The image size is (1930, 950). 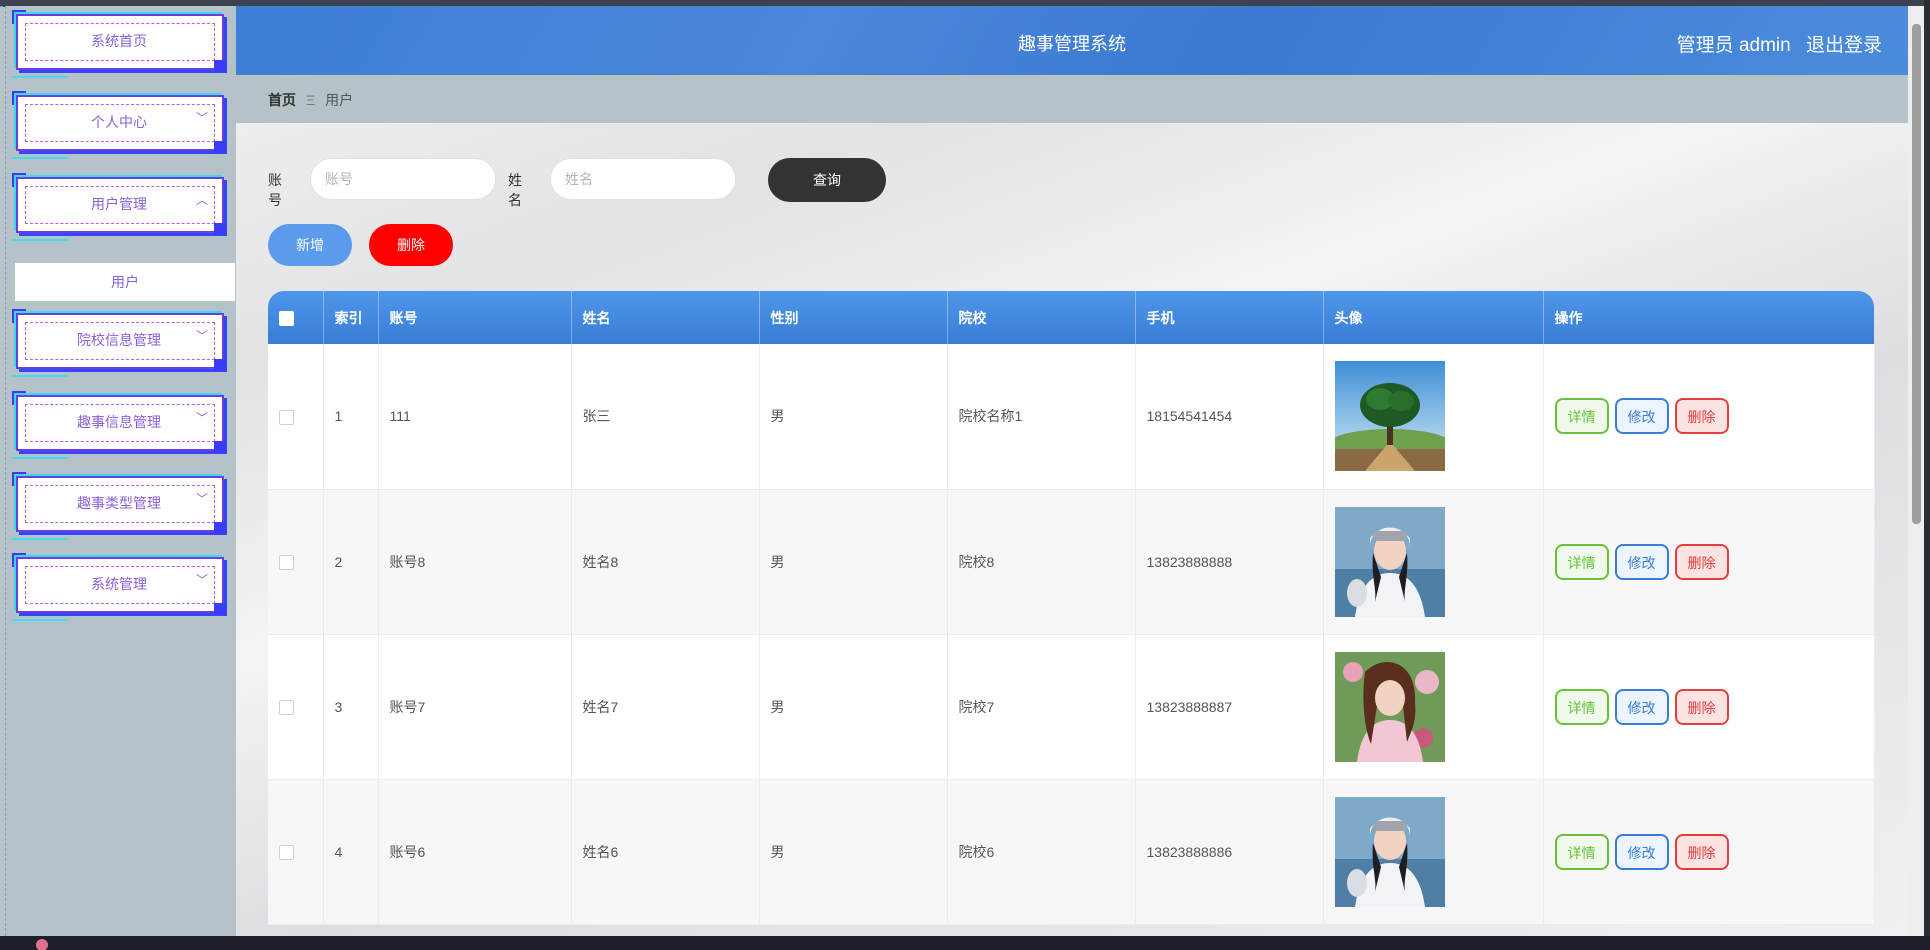 What do you see at coordinates (1229, 707) in the screenshot?
I see `cell-phone: 13823888887` at bounding box center [1229, 707].